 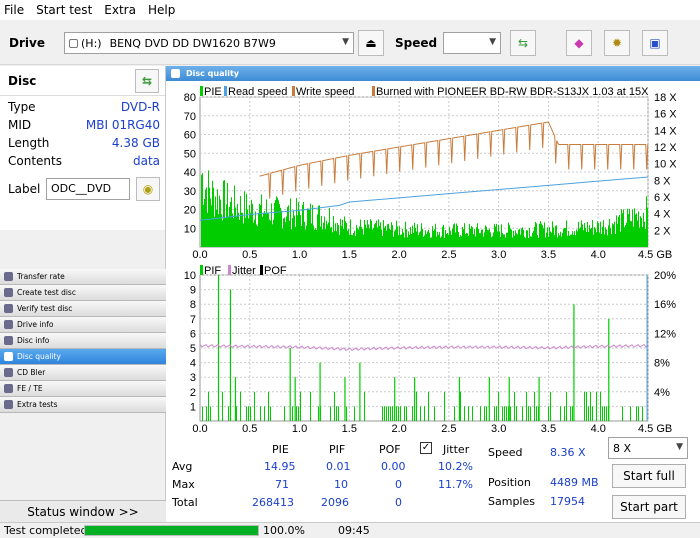 What do you see at coordinates (88, 189) in the screenshot?
I see `disc-label-input: ODC__DVD` at bounding box center [88, 189].